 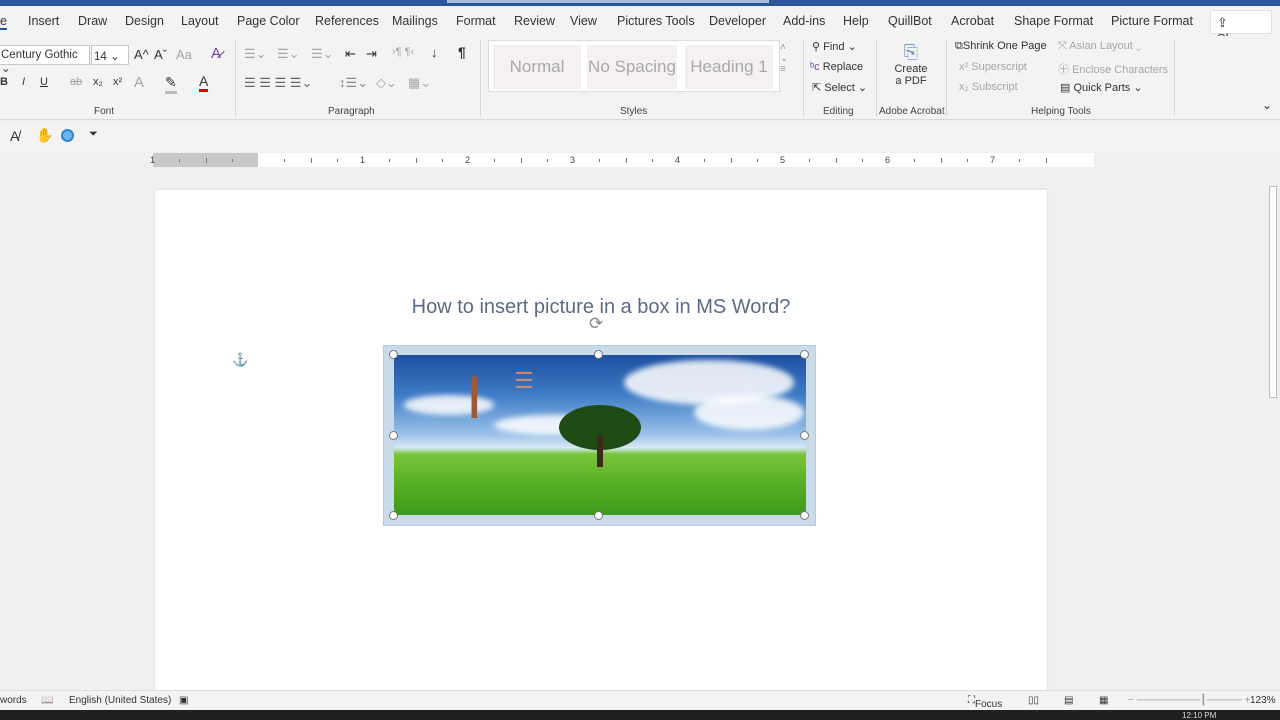 What do you see at coordinates (836, 67) in the screenshot?
I see `replace-button: ᵇc Replace` at bounding box center [836, 67].